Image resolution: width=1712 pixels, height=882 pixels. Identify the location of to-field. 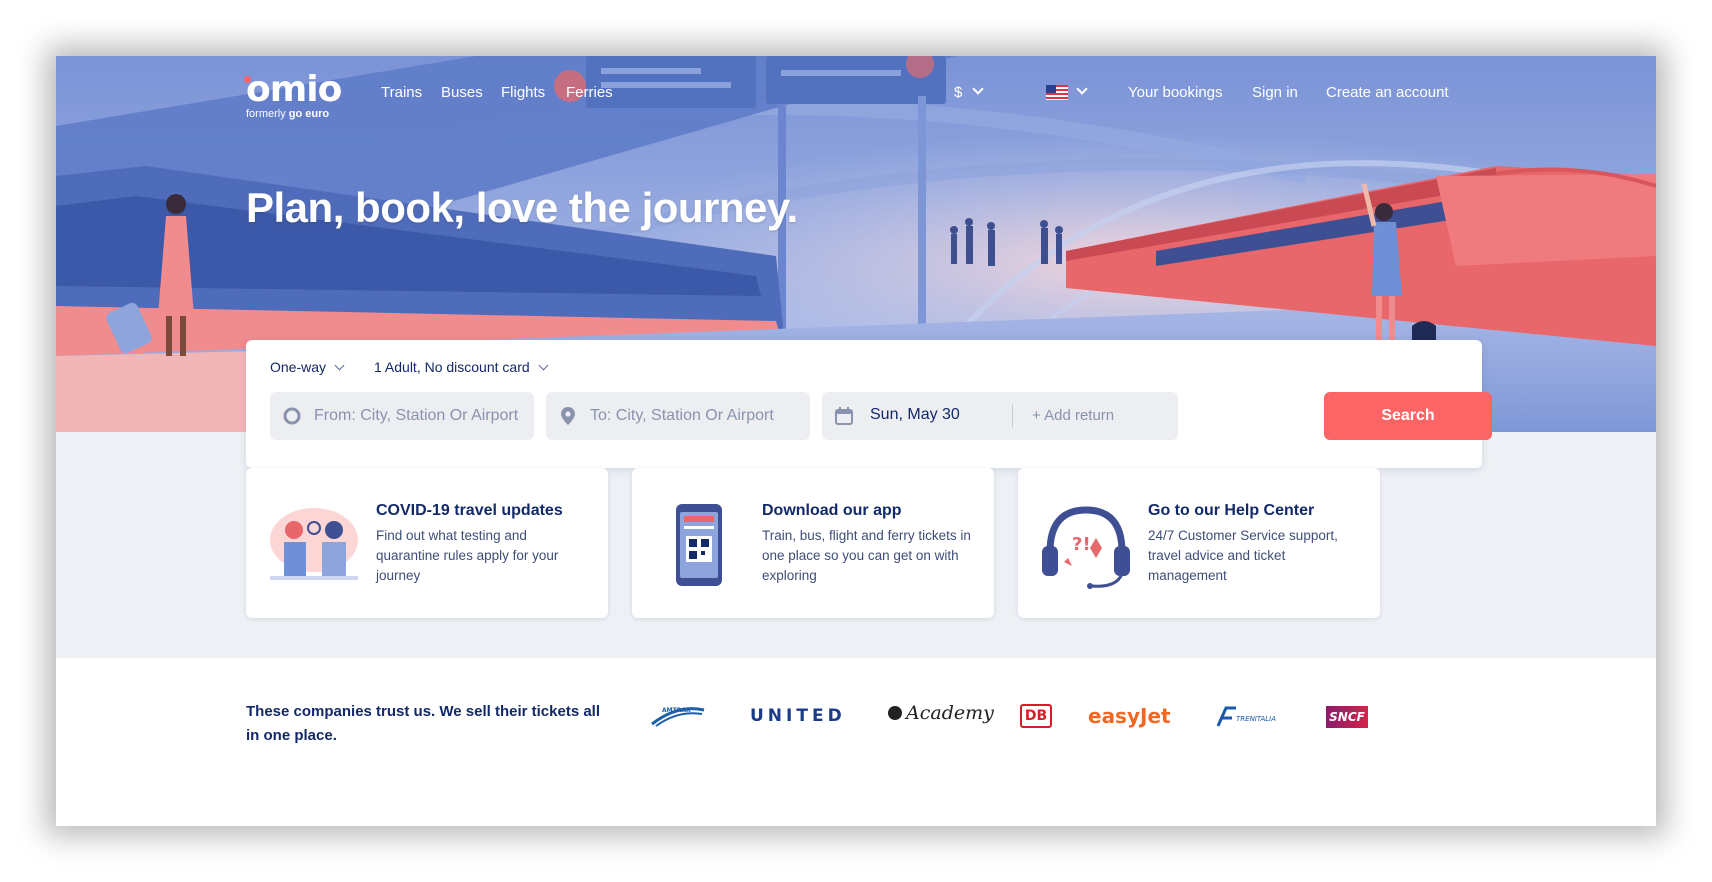
(678, 416).